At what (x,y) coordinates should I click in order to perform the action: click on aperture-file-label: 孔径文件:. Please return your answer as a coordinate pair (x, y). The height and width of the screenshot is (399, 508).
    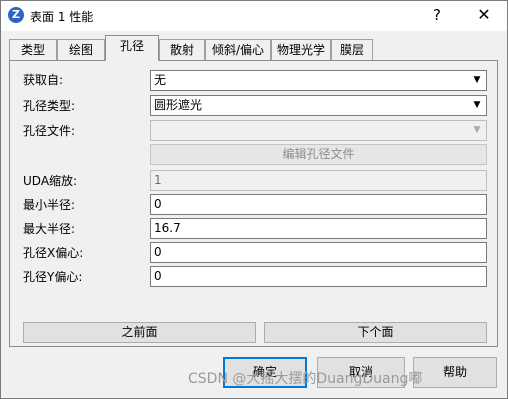
    Looking at the image, I should click on (49, 131).